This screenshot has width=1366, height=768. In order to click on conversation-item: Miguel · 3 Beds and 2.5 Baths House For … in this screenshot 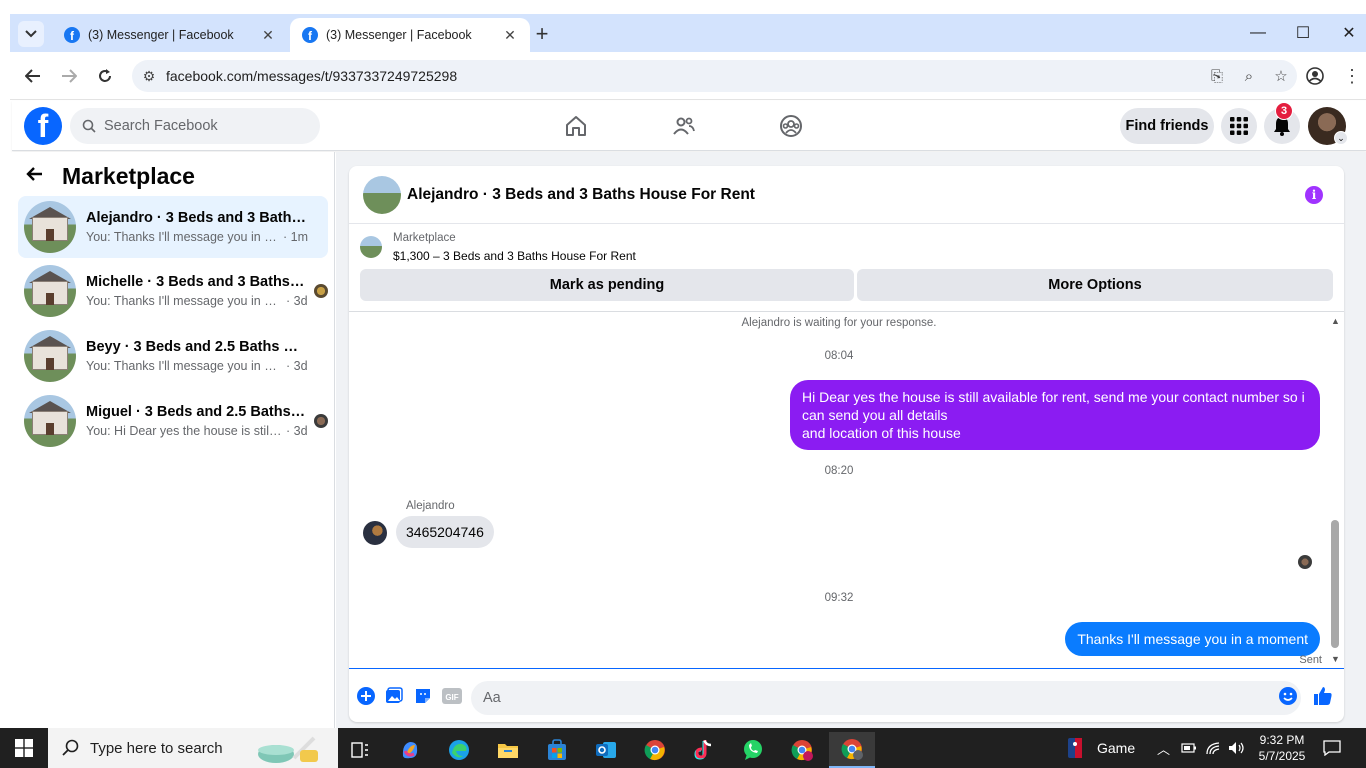, I will do `click(173, 421)`.